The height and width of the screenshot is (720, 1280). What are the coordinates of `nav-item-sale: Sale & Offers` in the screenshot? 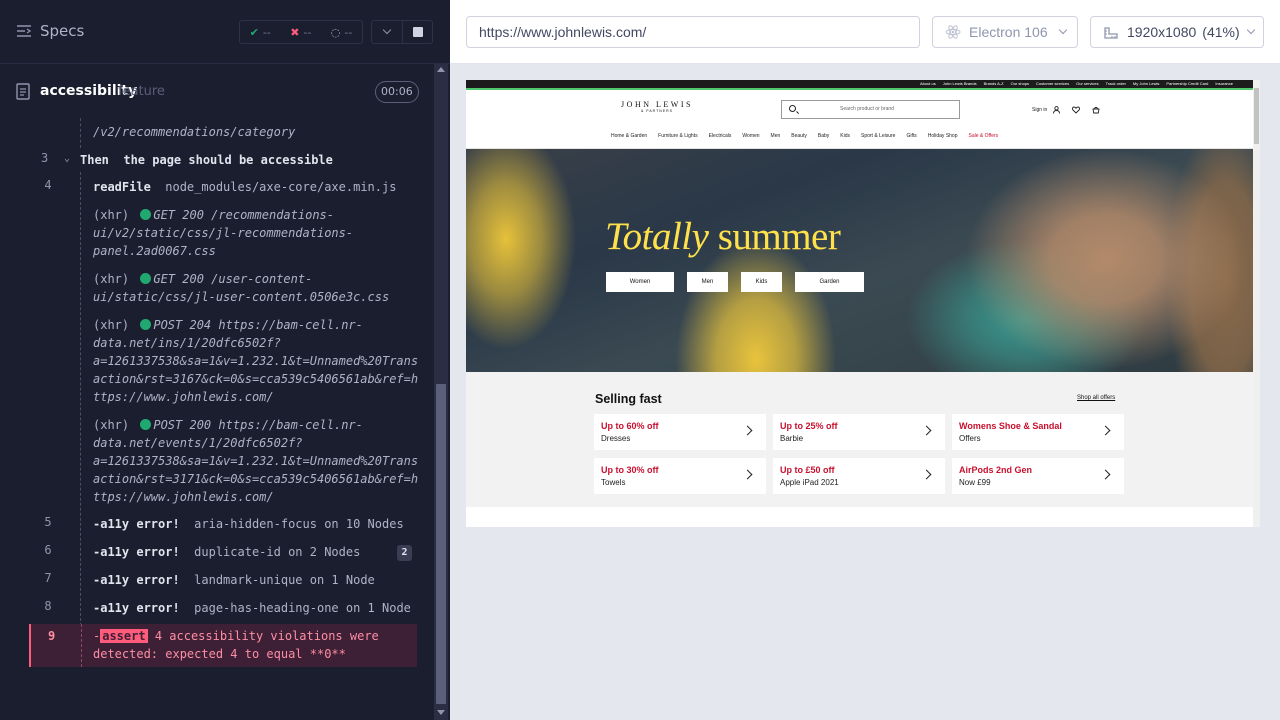 It's located at (984, 136).